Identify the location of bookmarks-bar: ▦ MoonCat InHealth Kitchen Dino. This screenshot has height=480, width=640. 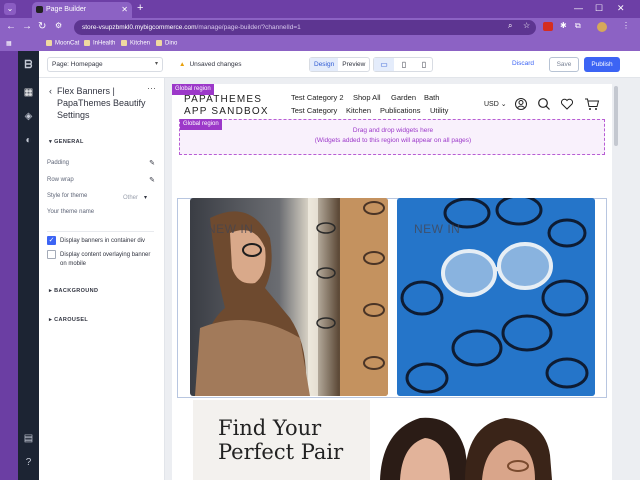
(320, 44).